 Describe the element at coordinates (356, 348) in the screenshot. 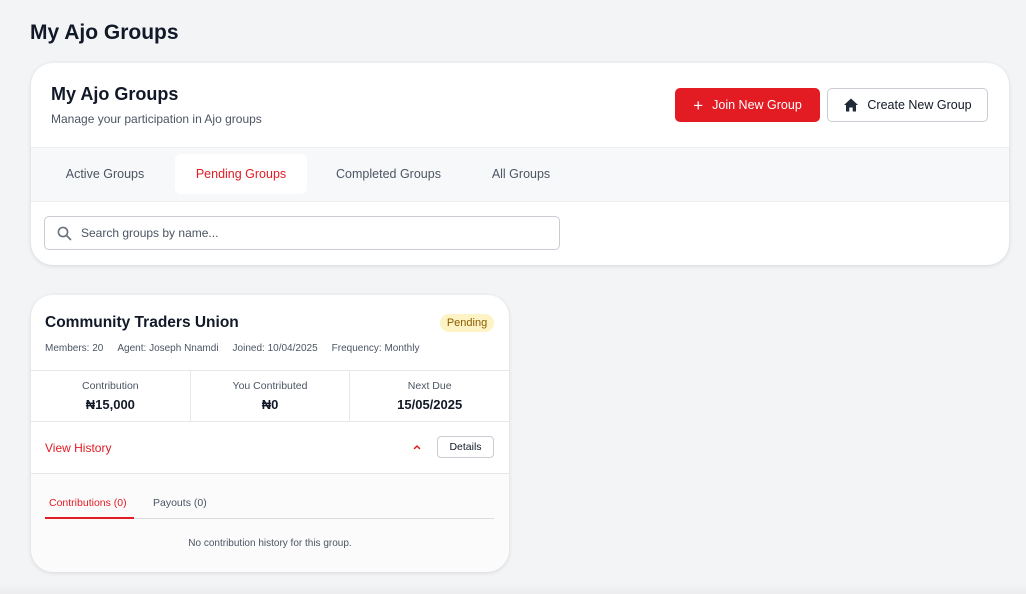

I see `frequency-label: Frequency:` at that location.